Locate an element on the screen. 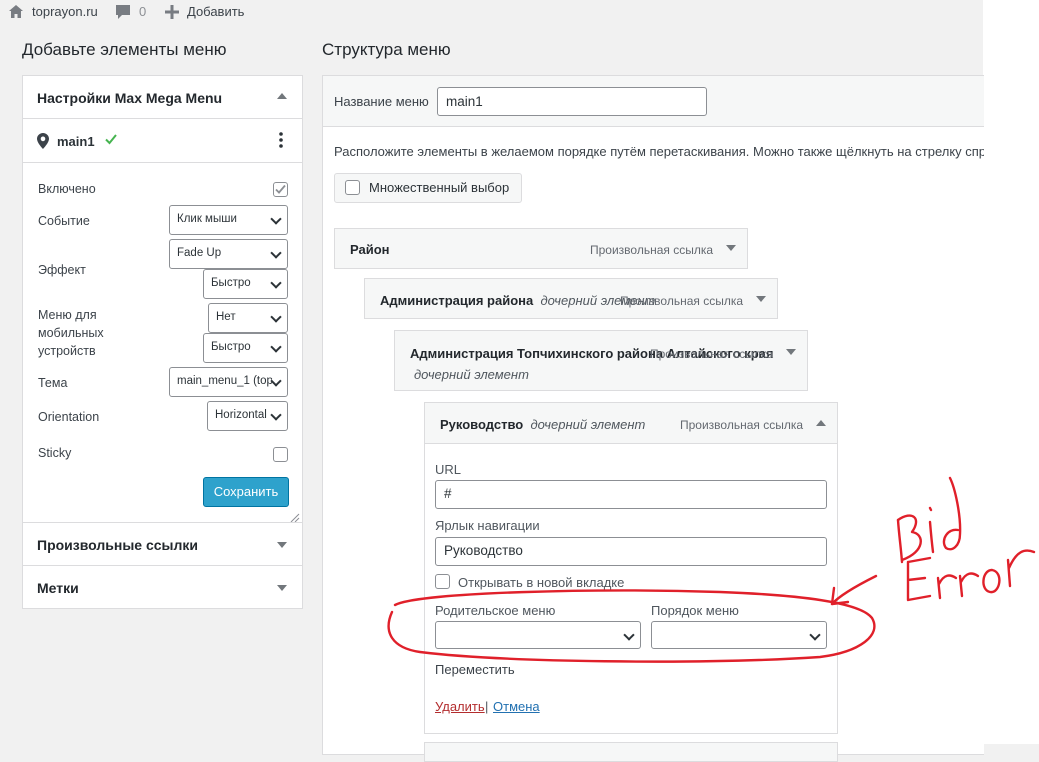 This screenshot has height=762, width=1039. next-menu-item is located at coordinates (631, 752).